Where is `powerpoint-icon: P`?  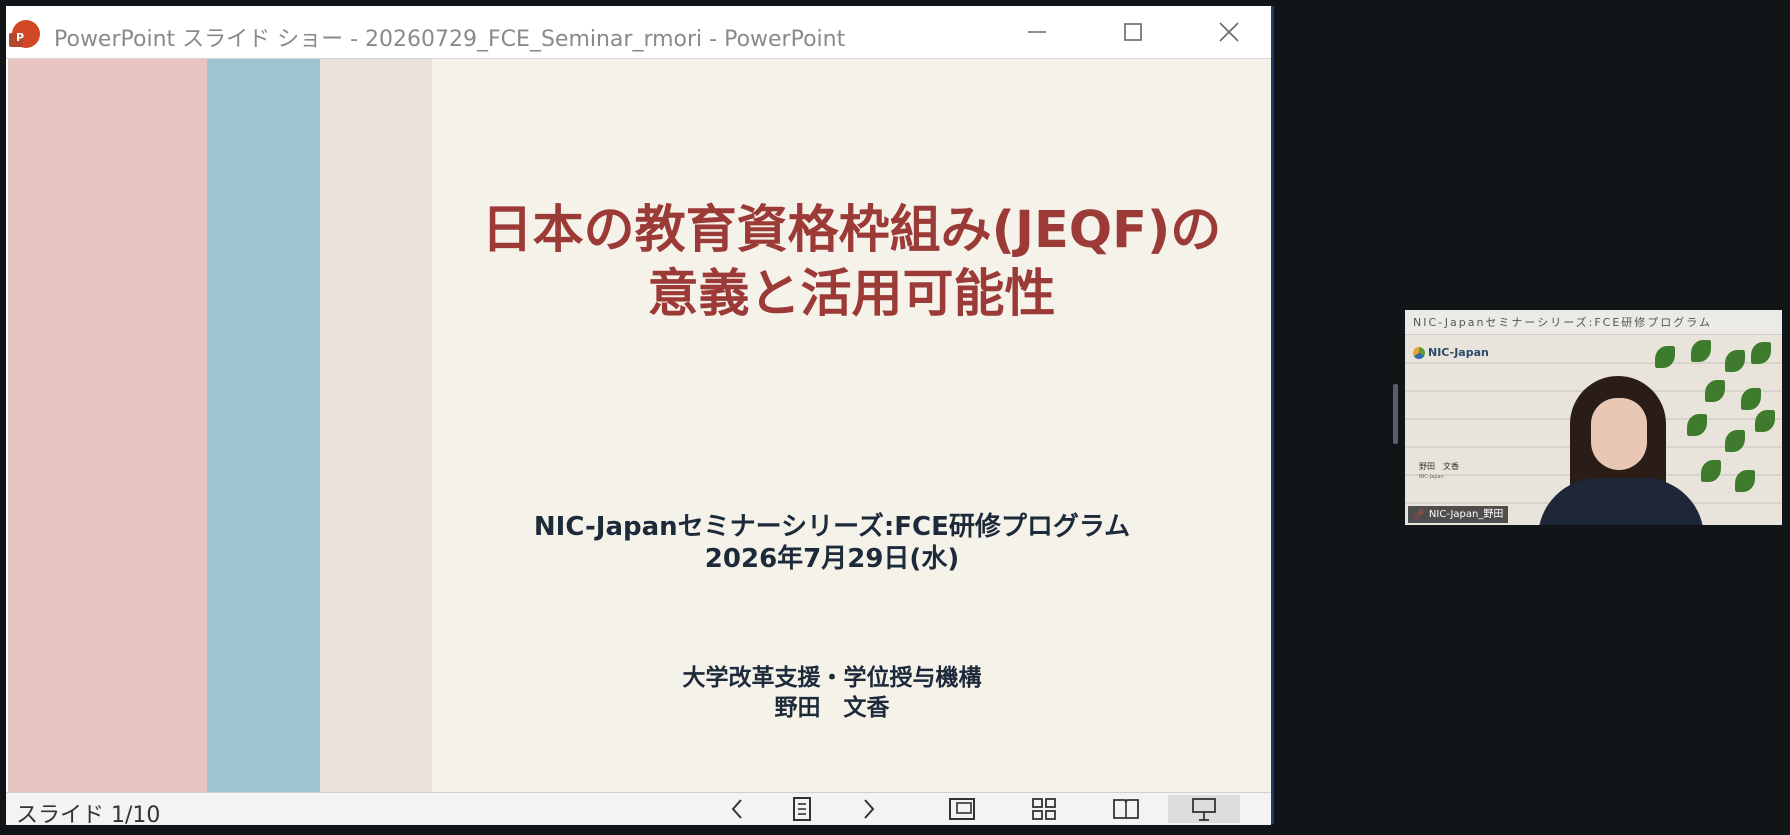
powerpoint-icon: P is located at coordinates (24, 34).